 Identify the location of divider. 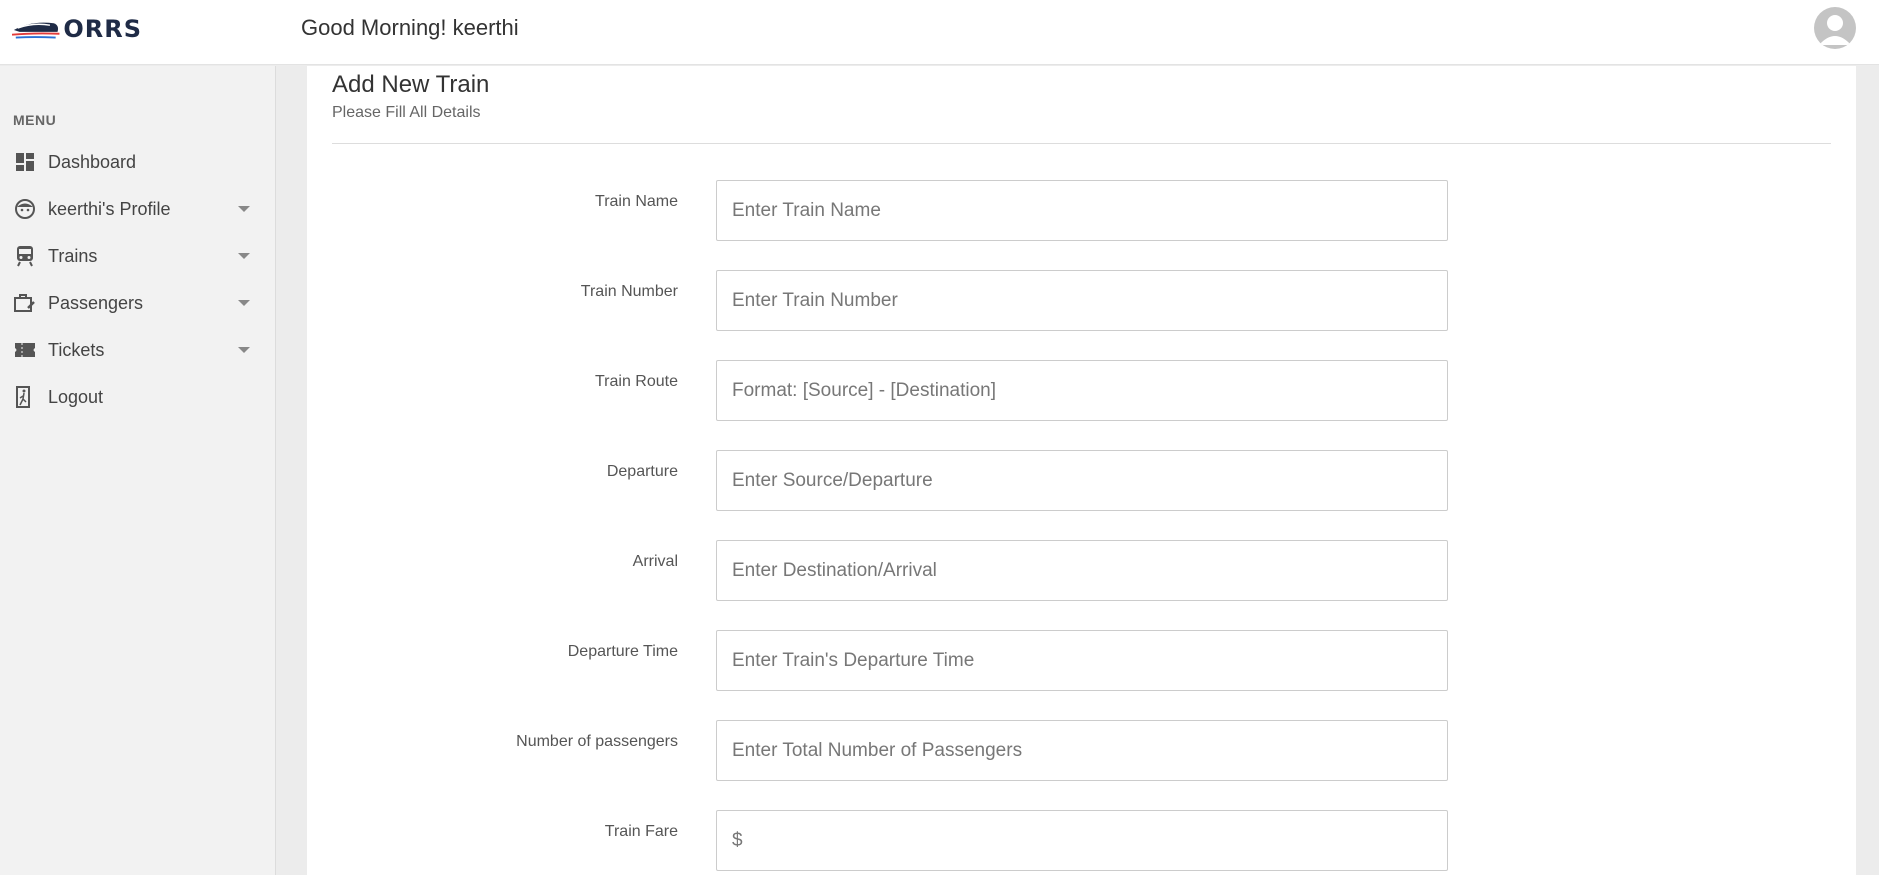
(1081, 143).